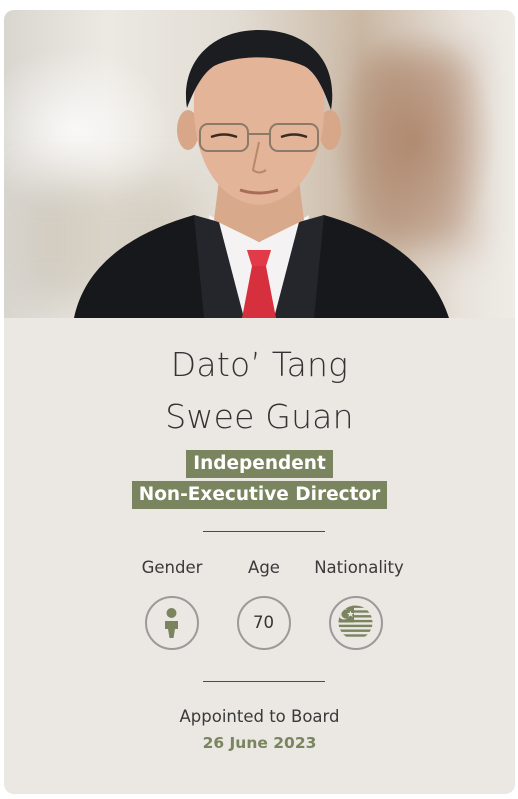  I want to click on role-badge-line2: Non-Executive Director, so click(259, 495).